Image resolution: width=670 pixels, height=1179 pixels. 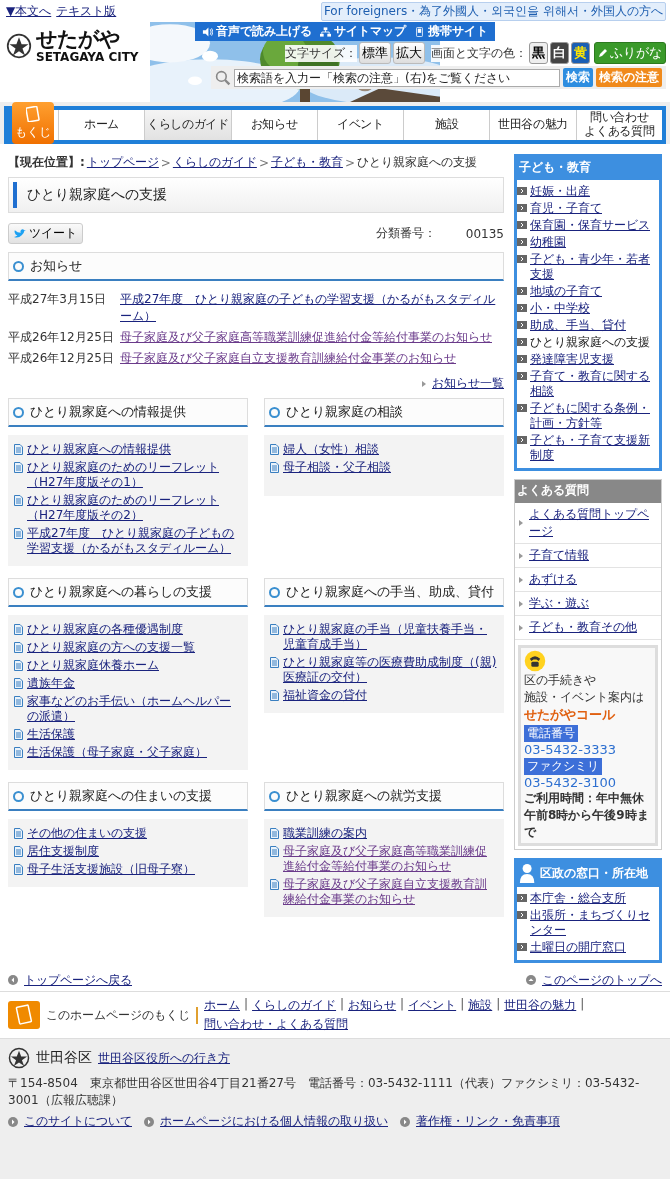 I want to click on tool-link: 音声で読み上げる, so click(x=257, y=31).